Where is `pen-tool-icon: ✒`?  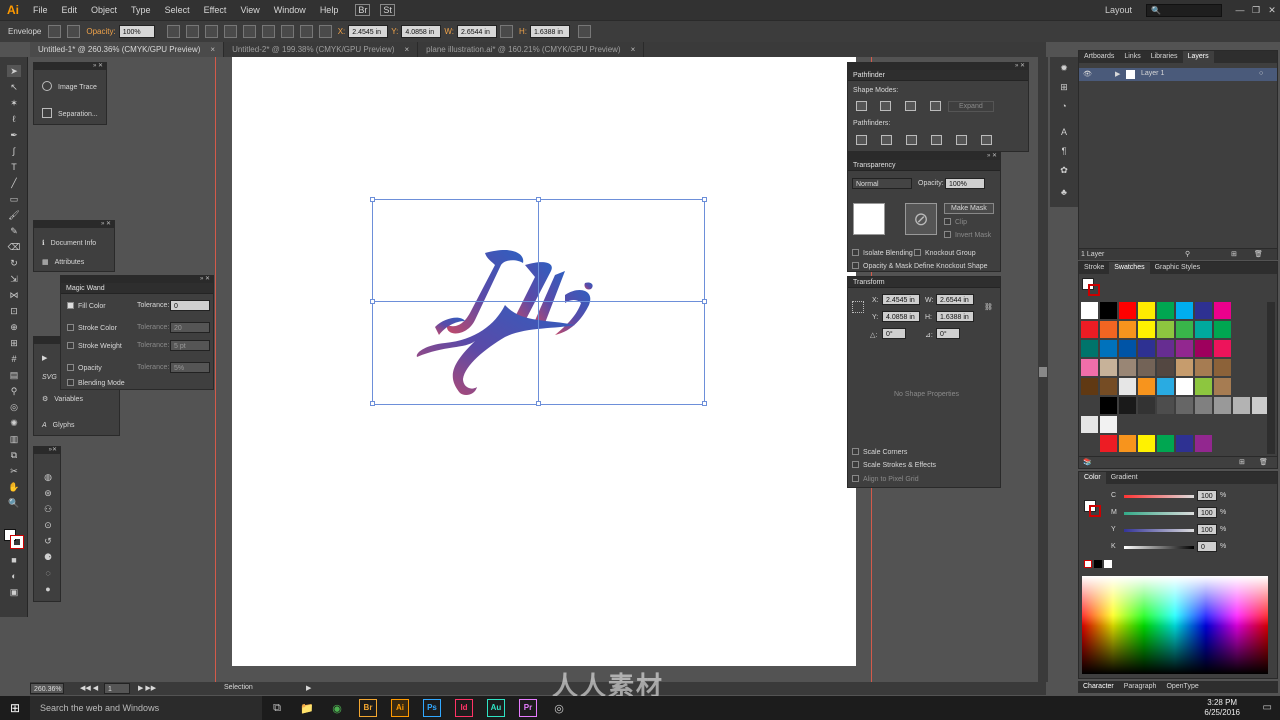
pen-tool-icon: ✒ is located at coordinates (14, 135).